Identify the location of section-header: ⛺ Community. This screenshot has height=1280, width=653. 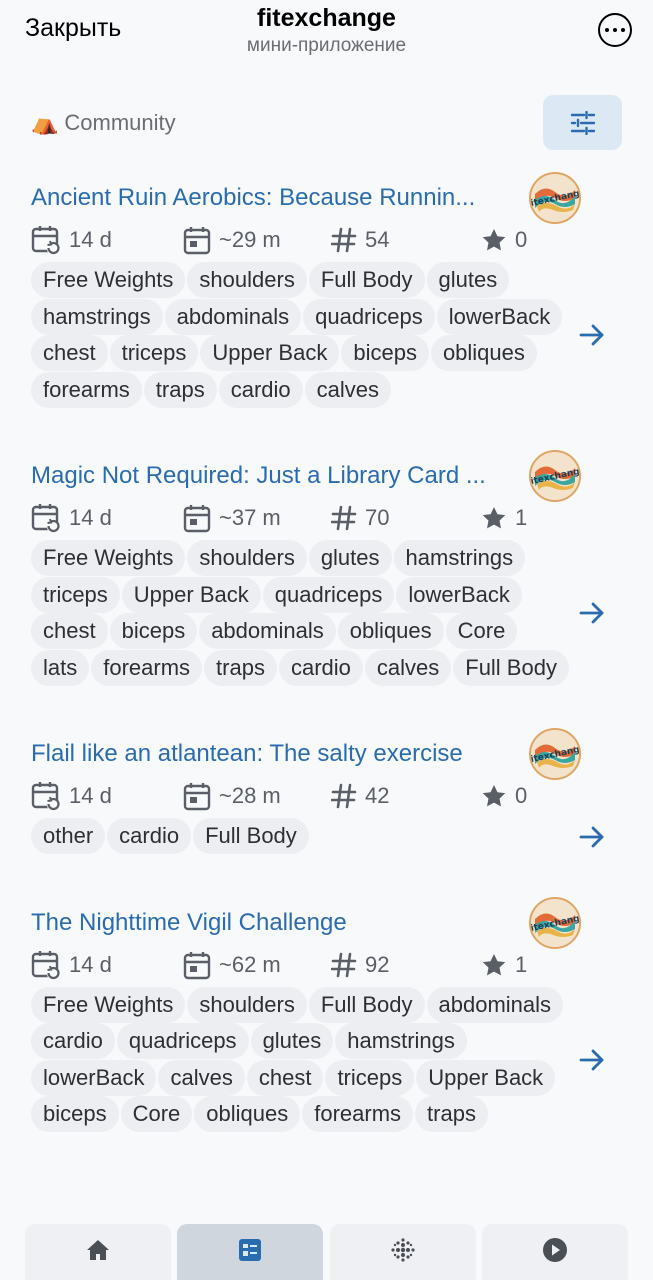
(326, 125).